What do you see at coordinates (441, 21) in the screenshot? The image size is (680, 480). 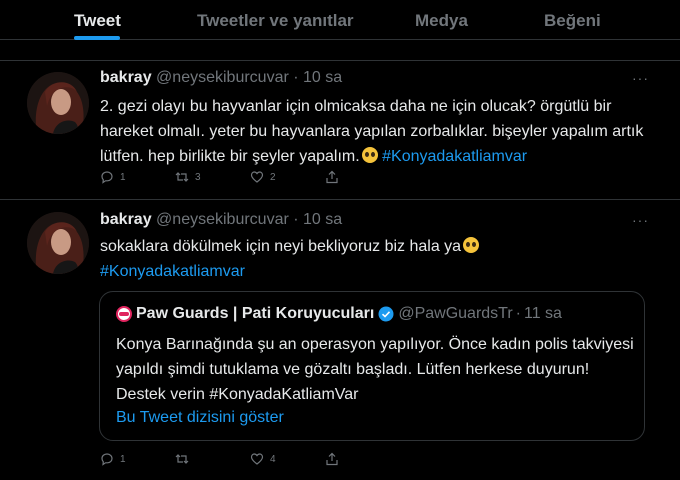 I see `tab-media: Medya` at bounding box center [441, 21].